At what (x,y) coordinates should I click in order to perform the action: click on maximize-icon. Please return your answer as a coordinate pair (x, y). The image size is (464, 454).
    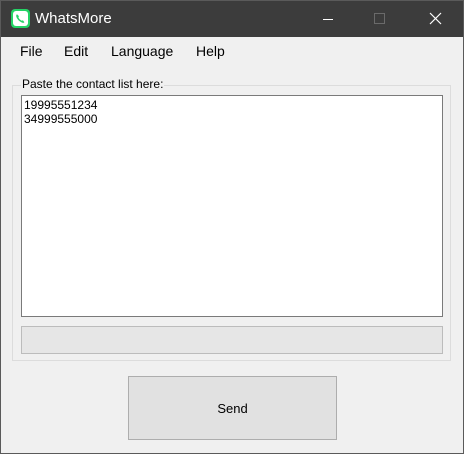
    Looking at the image, I should click on (379, 18).